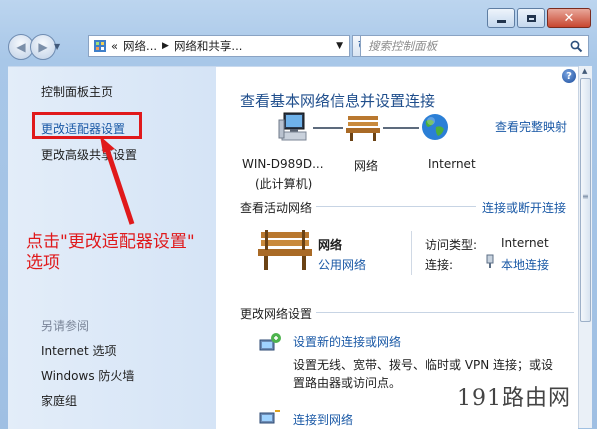  What do you see at coordinates (338, 101) in the screenshot?
I see `page-title: 查看基本网络信息并设置连接` at bounding box center [338, 101].